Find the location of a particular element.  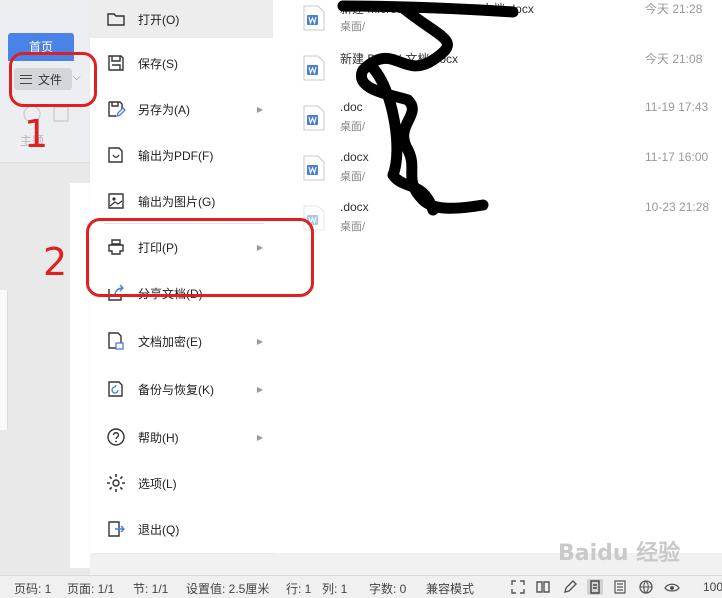

web-view-icon is located at coordinates (646, 587).